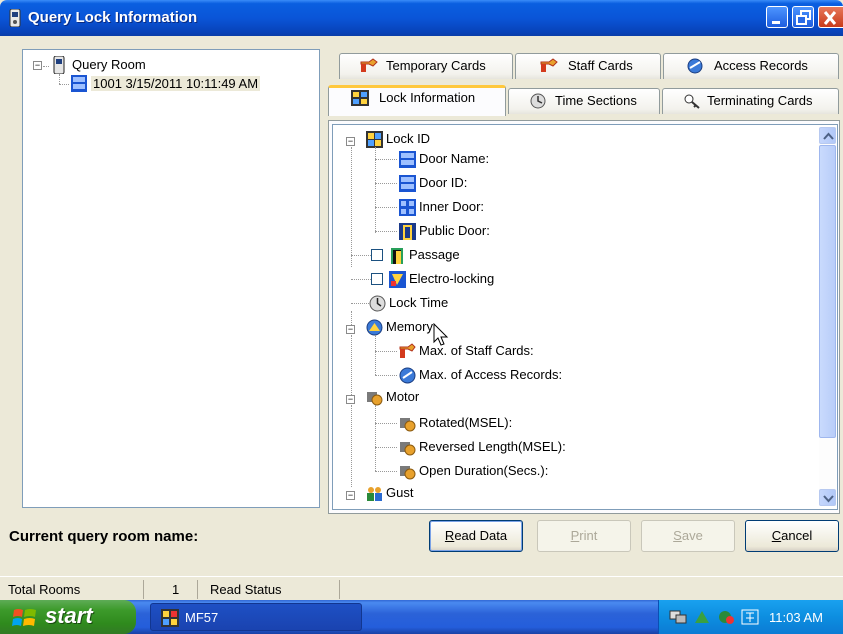 The height and width of the screenshot is (634, 843). I want to click on read-data-button: Read Data, so click(476, 536).